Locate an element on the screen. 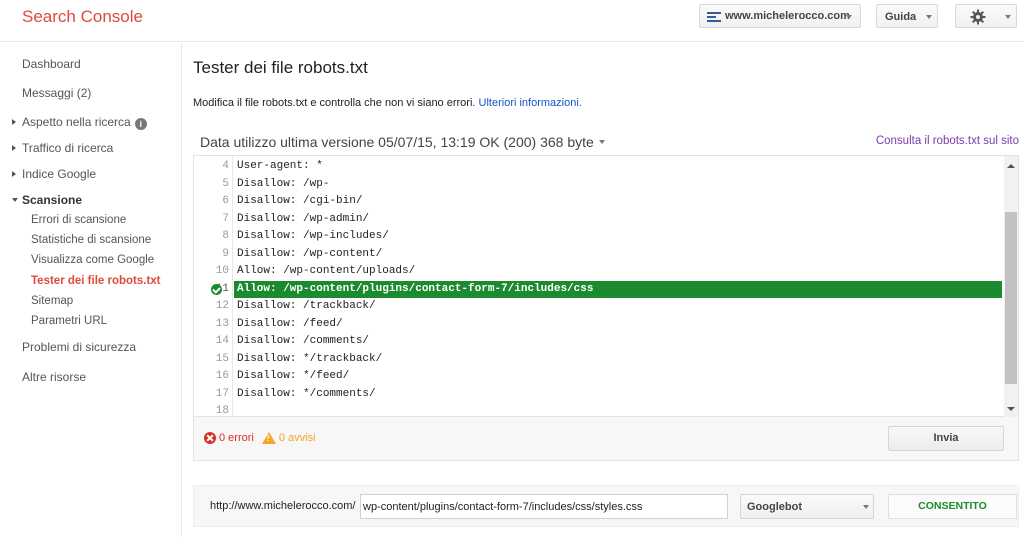 The image size is (1024, 537). sidebar-item-crawl: Scansione is located at coordinates (52, 200).